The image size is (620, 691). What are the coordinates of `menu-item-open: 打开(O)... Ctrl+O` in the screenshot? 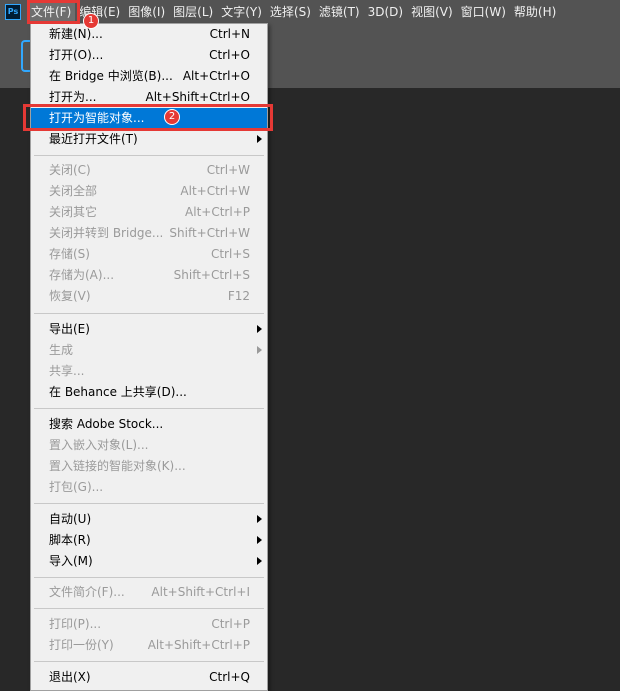 It's located at (149, 55).